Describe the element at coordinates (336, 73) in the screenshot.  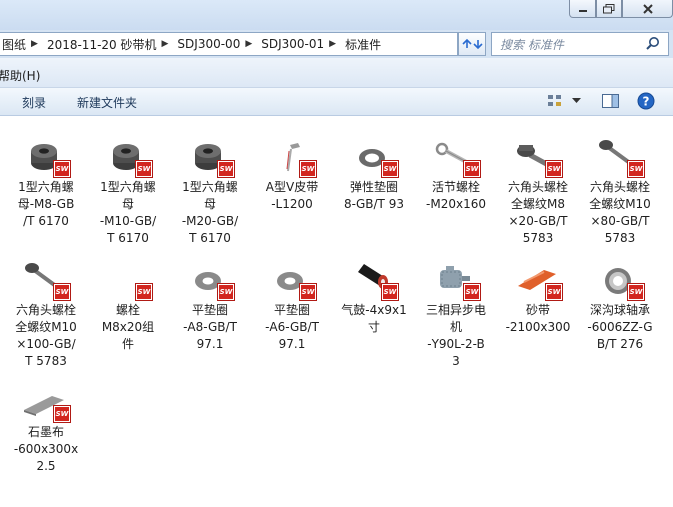
I see `menu-bar: 帮助(H)` at that location.